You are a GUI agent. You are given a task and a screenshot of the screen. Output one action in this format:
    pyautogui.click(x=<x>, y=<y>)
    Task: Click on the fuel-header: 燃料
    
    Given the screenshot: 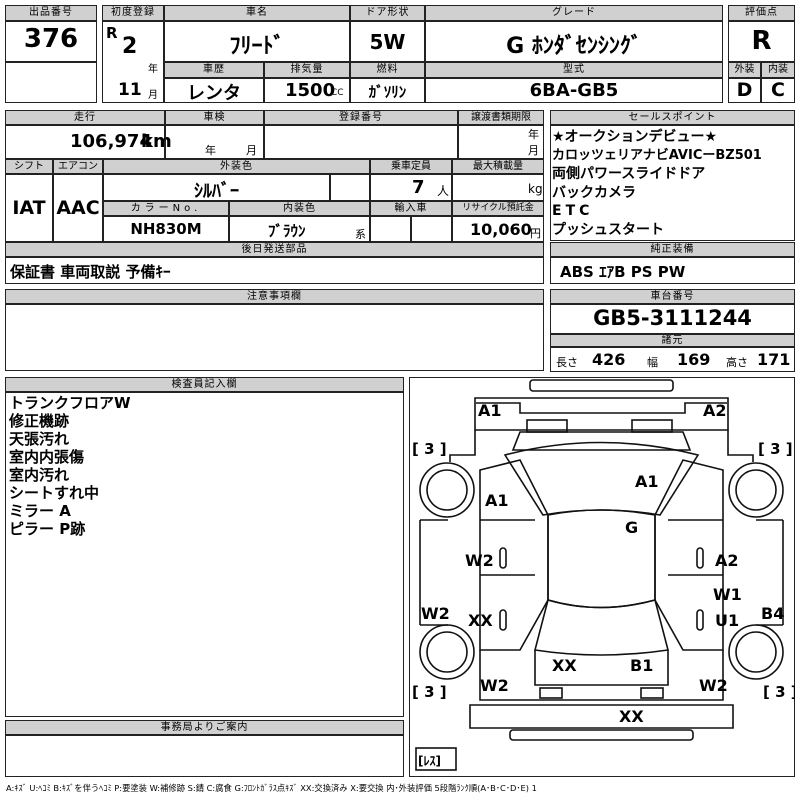 What is the action you would take?
    pyautogui.click(x=387, y=70)
    